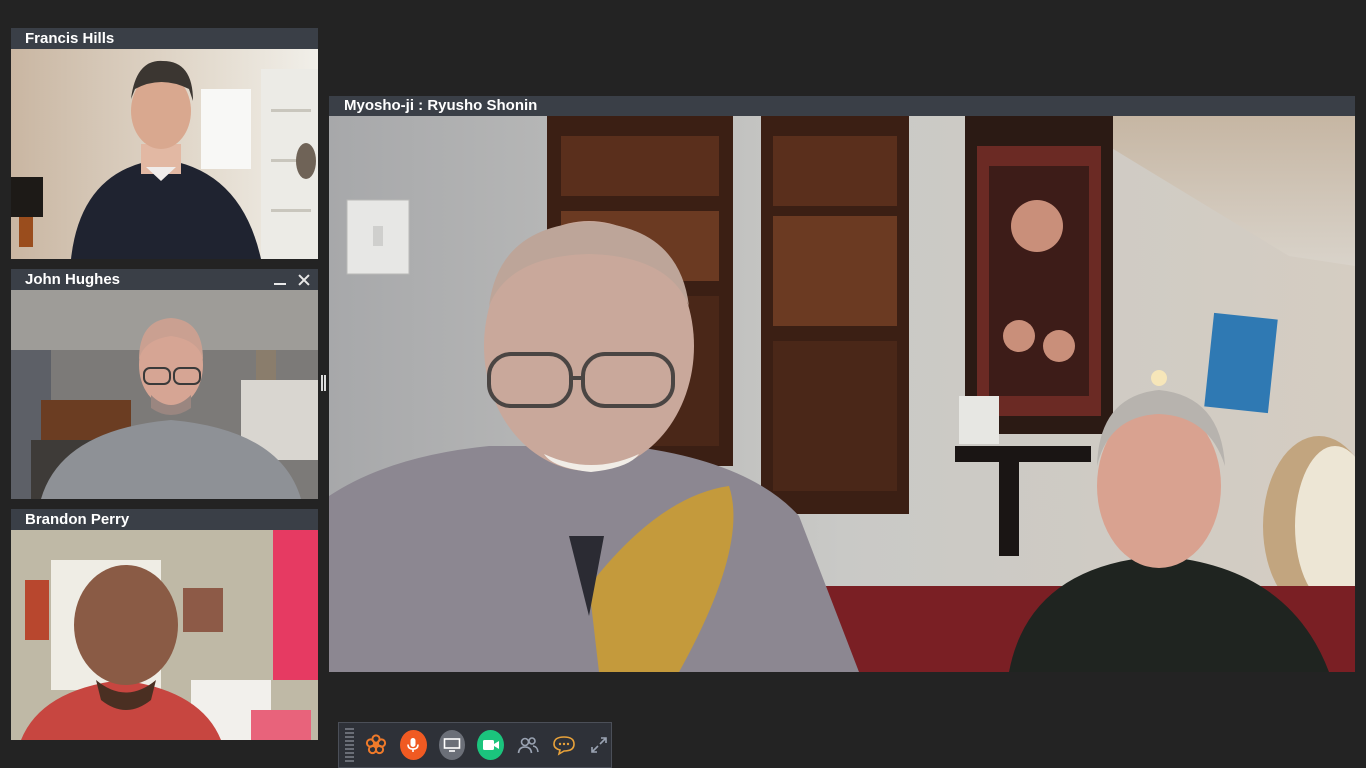 The image size is (1366, 768). I want to click on video-frame-brandon-perry, so click(164, 635).